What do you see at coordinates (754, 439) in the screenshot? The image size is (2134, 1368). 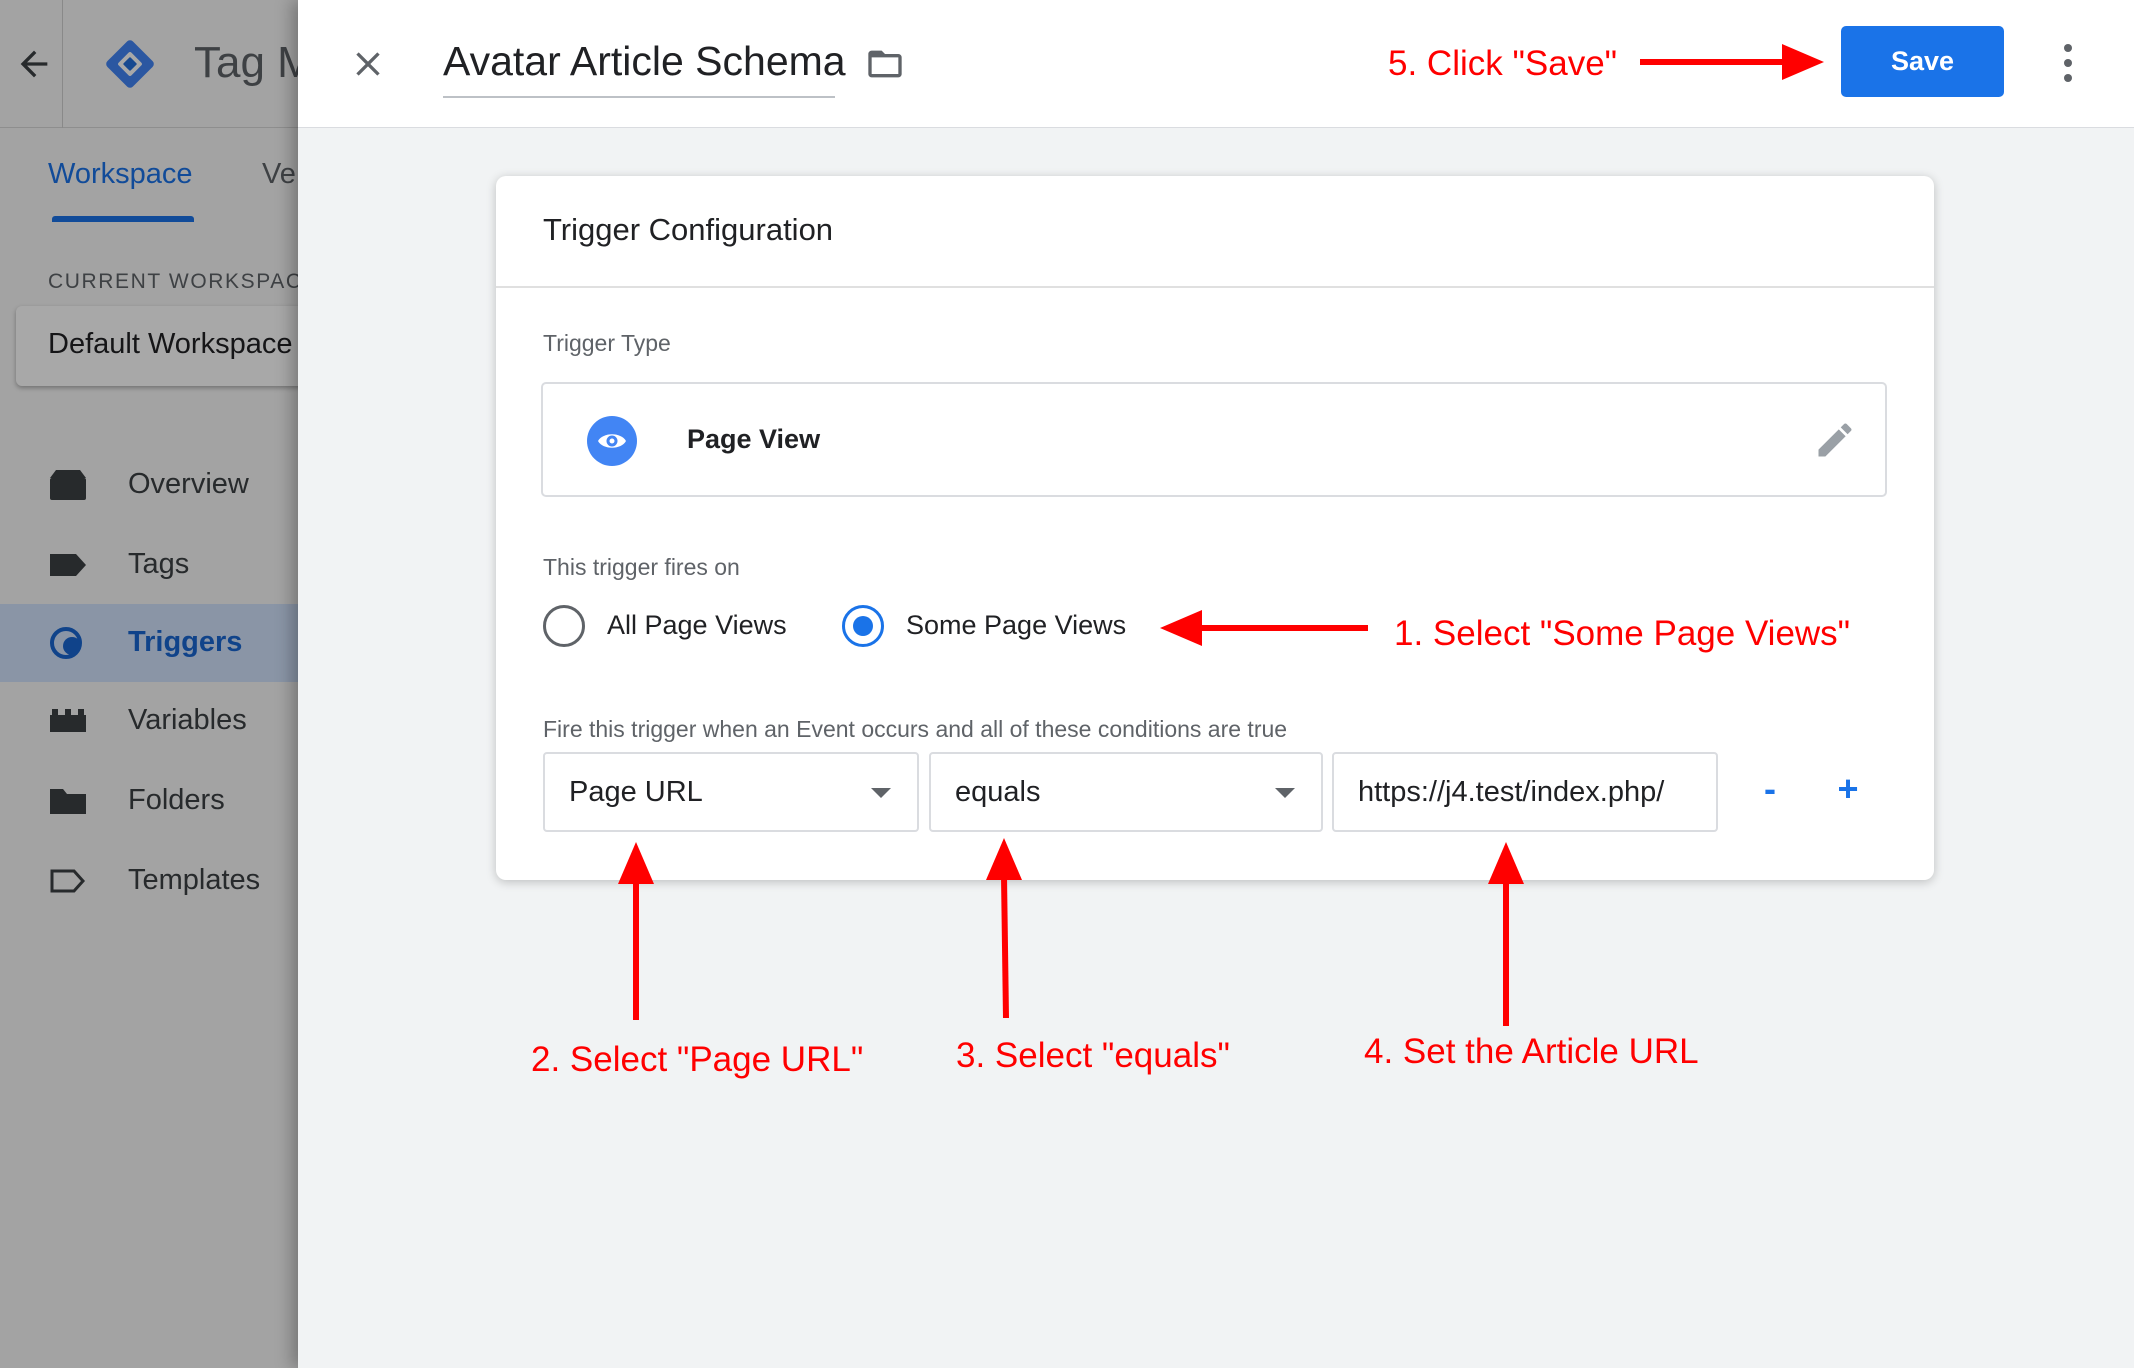 I see `trigger-type-name: Page View` at bounding box center [754, 439].